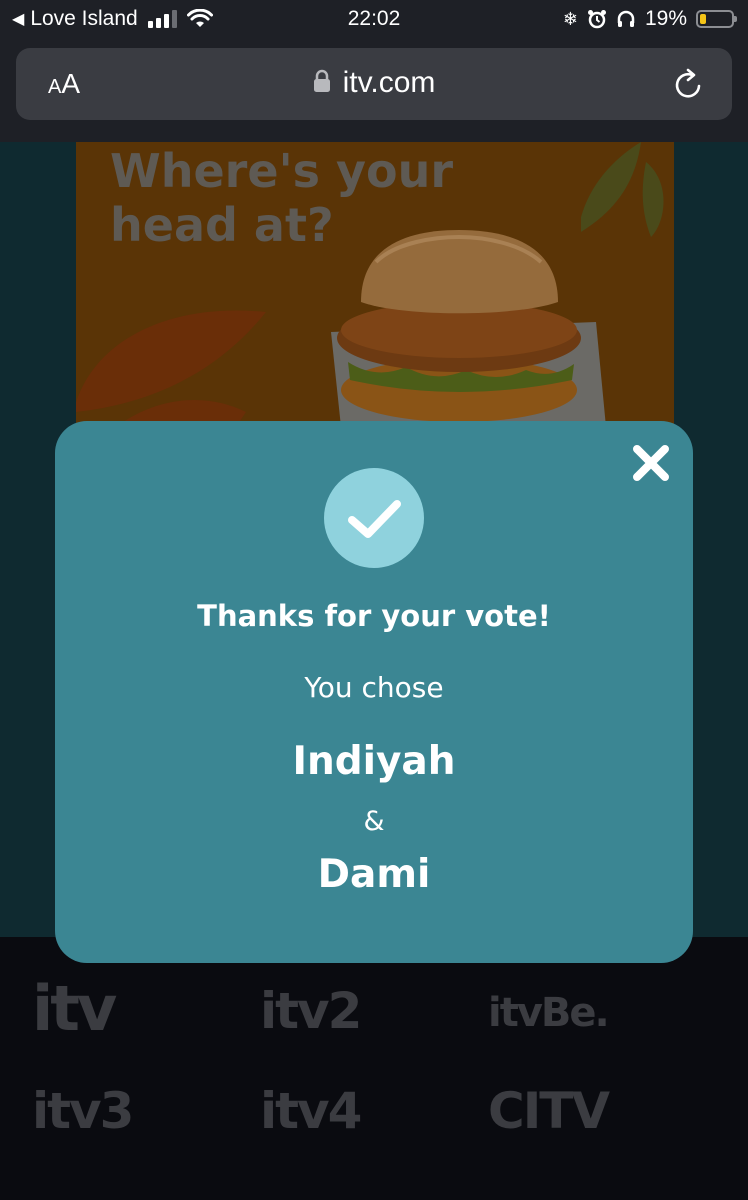 The height and width of the screenshot is (1200, 748). Describe the element at coordinates (374, 761) in the screenshot. I see `chosen-name-1: Indiyah` at that location.